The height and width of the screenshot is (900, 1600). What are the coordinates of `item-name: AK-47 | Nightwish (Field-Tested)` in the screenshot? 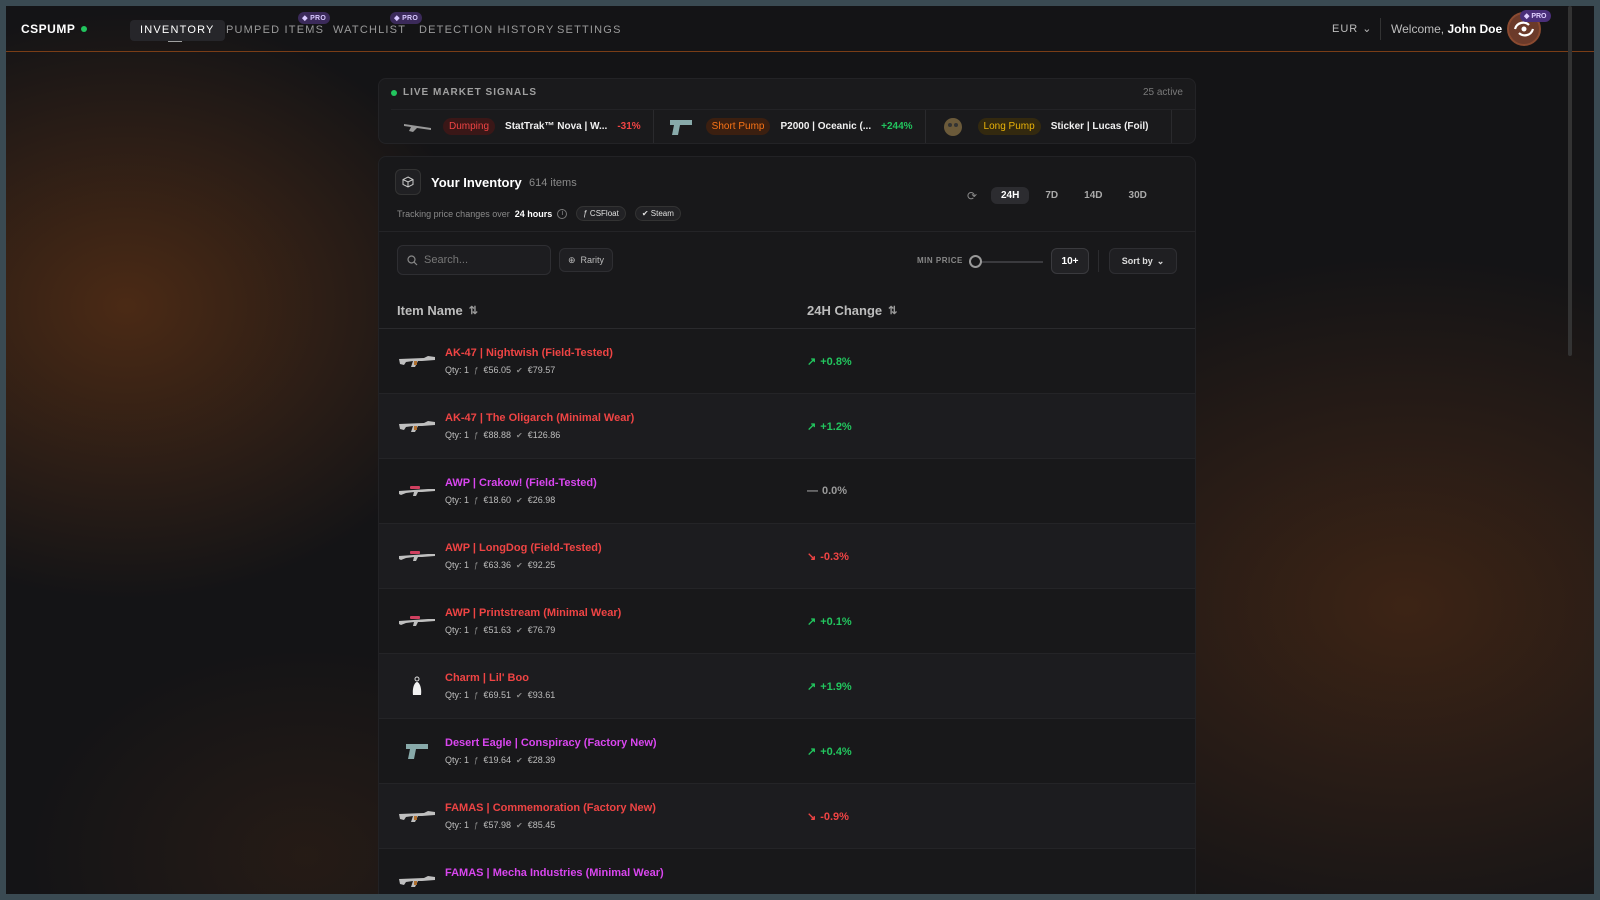 It's located at (529, 353).